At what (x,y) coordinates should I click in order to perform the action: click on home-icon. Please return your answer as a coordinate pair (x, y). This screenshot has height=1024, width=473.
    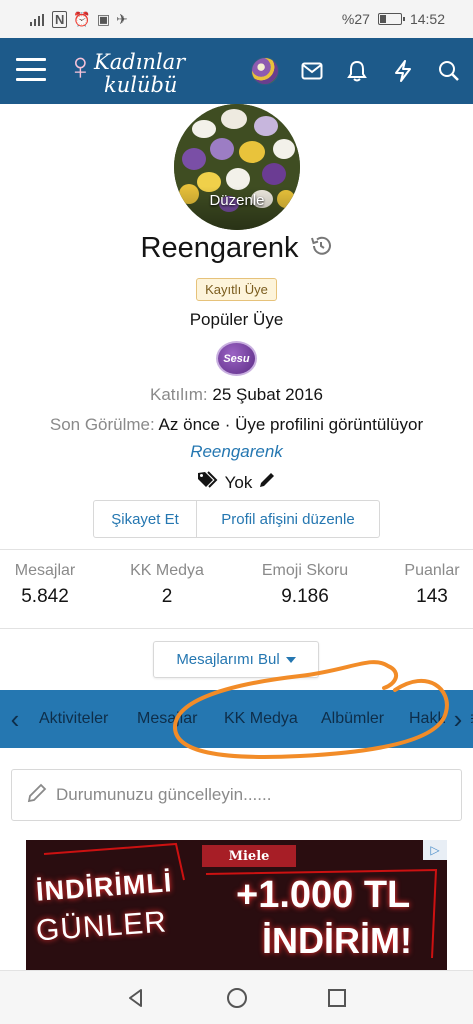
    Looking at the image, I should click on (237, 998).